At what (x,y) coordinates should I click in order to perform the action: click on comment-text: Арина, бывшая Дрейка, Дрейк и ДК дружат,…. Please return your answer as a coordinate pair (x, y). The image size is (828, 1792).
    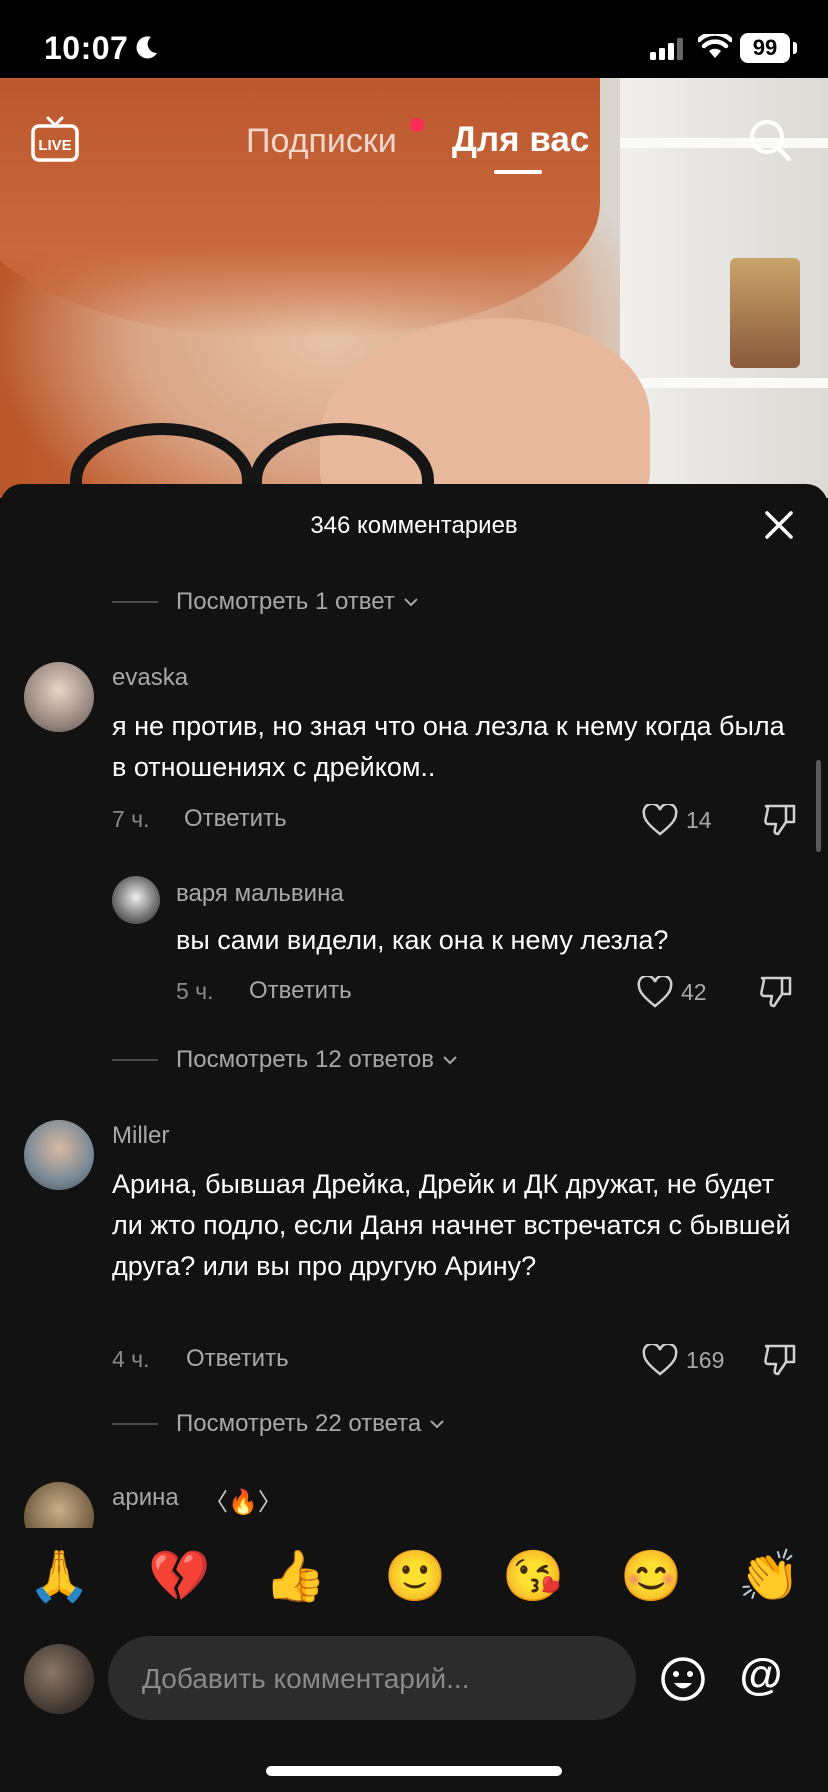
    Looking at the image, I should click on (451, 1225).